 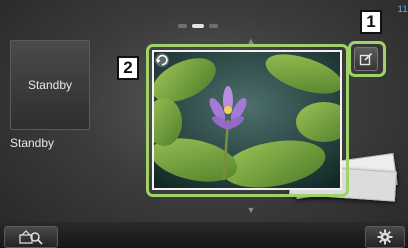 What do you see at coordinates (402, 9) in the screenshot?
I see `status-clock: 11` at bounding box center [402, 9].